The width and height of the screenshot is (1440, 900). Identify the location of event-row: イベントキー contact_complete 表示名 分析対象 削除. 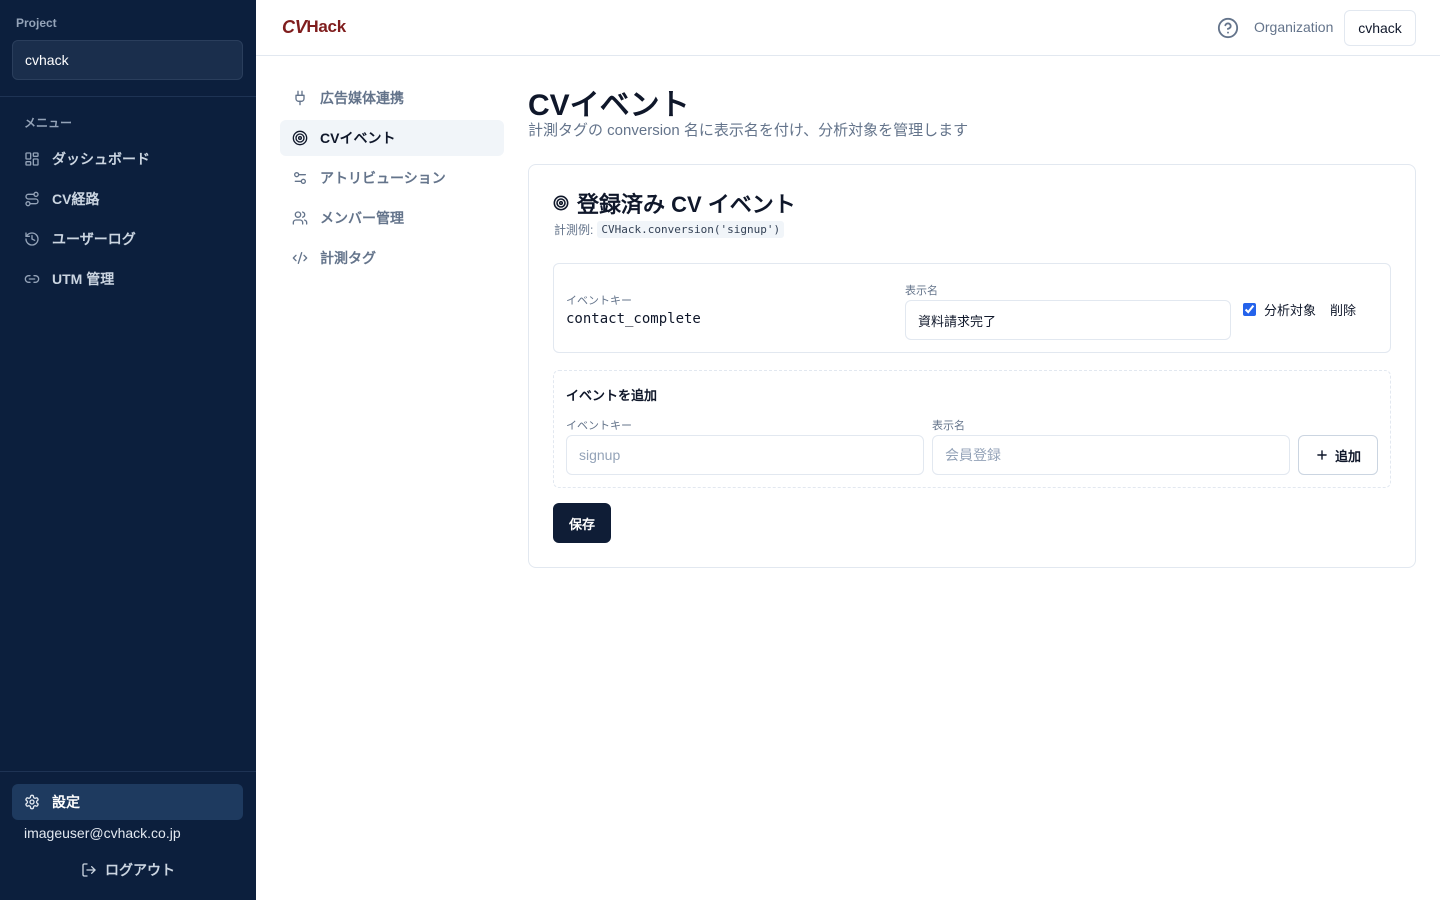
(972, 308).